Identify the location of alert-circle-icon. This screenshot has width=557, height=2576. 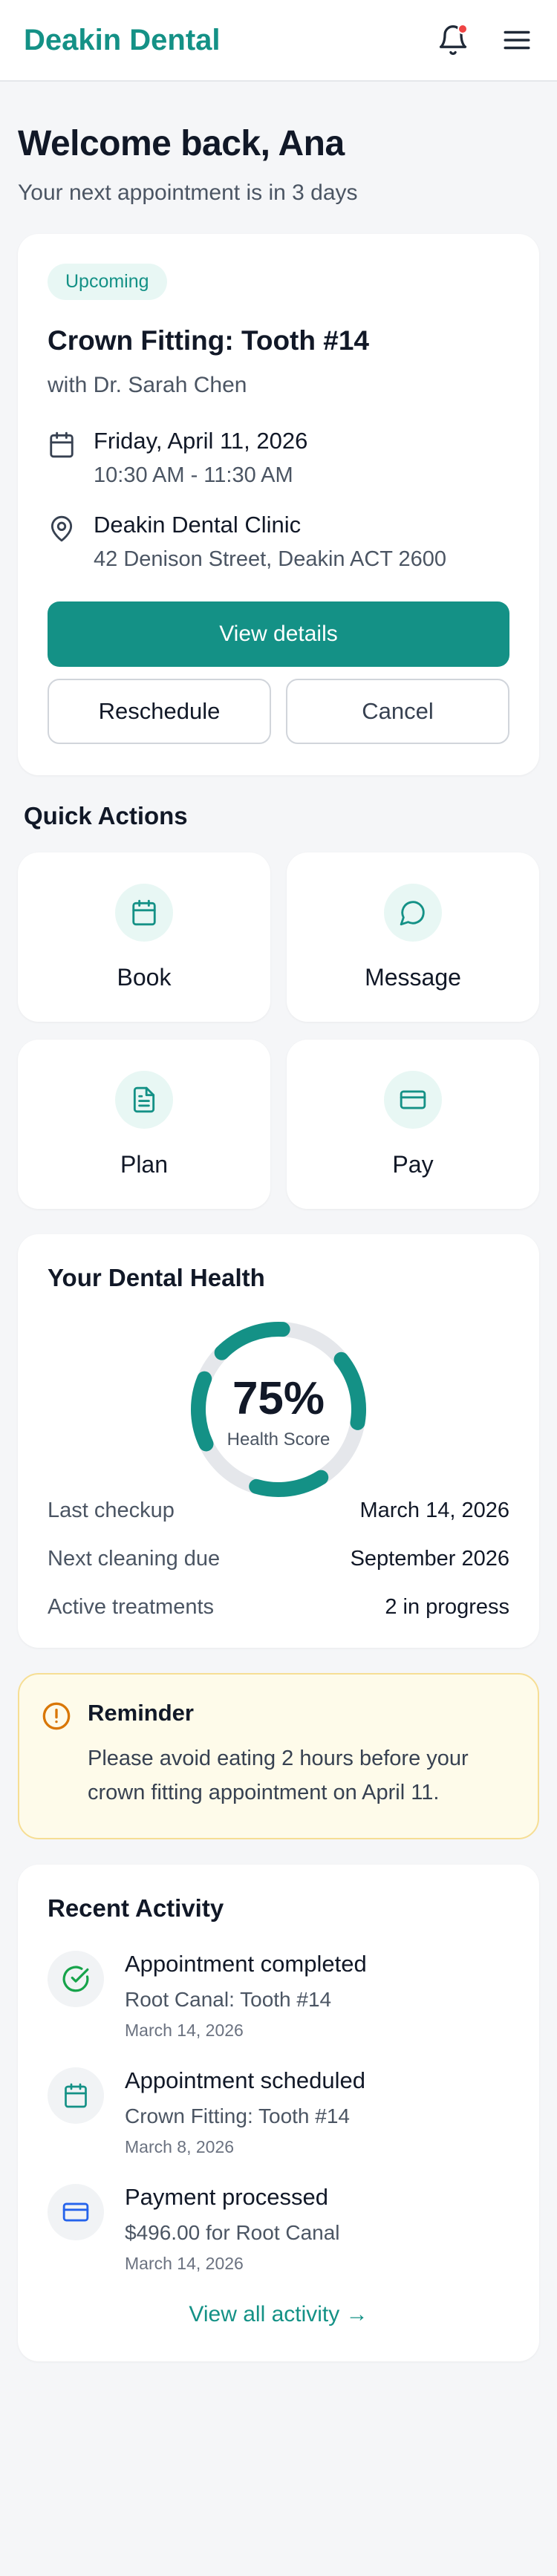
(57, 1716).